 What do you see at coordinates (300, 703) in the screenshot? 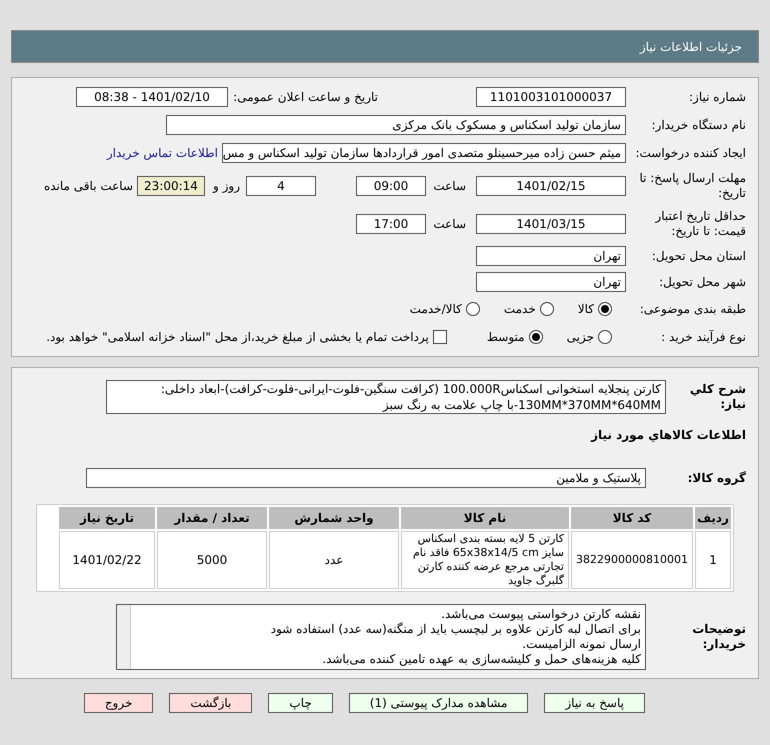
I see `action-button: چاپ` at bounding box center [300, 703].